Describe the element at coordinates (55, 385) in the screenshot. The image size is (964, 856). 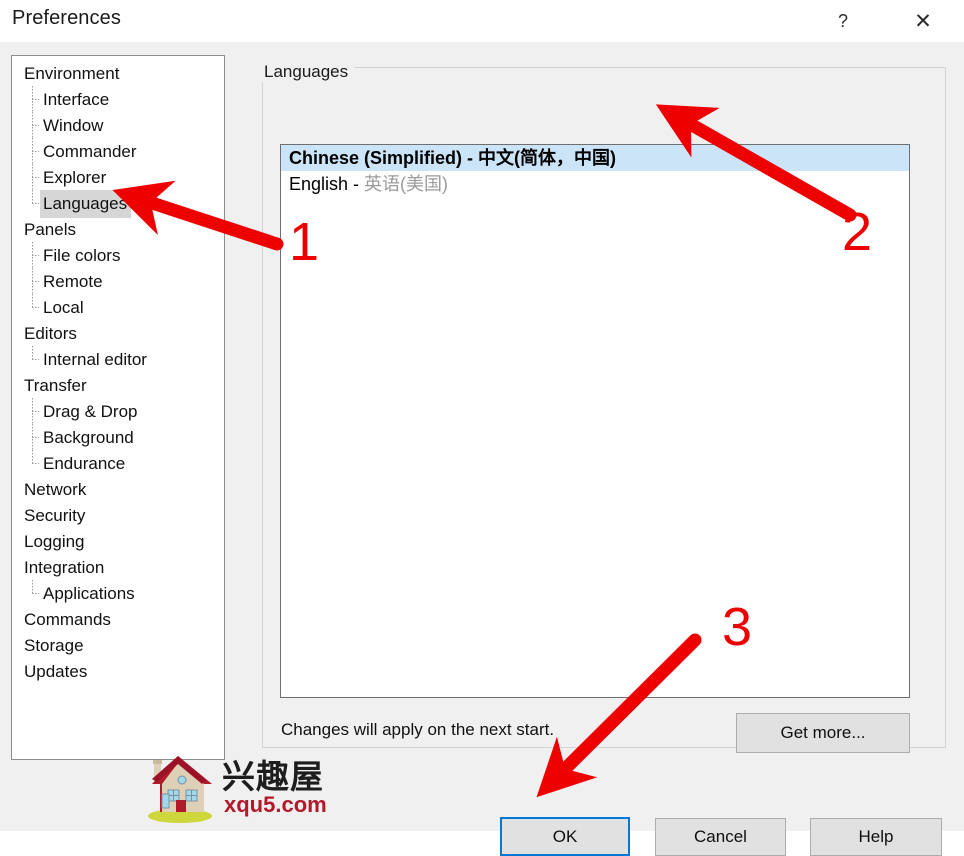
I see `tree-item-label: Transfer` at that location.